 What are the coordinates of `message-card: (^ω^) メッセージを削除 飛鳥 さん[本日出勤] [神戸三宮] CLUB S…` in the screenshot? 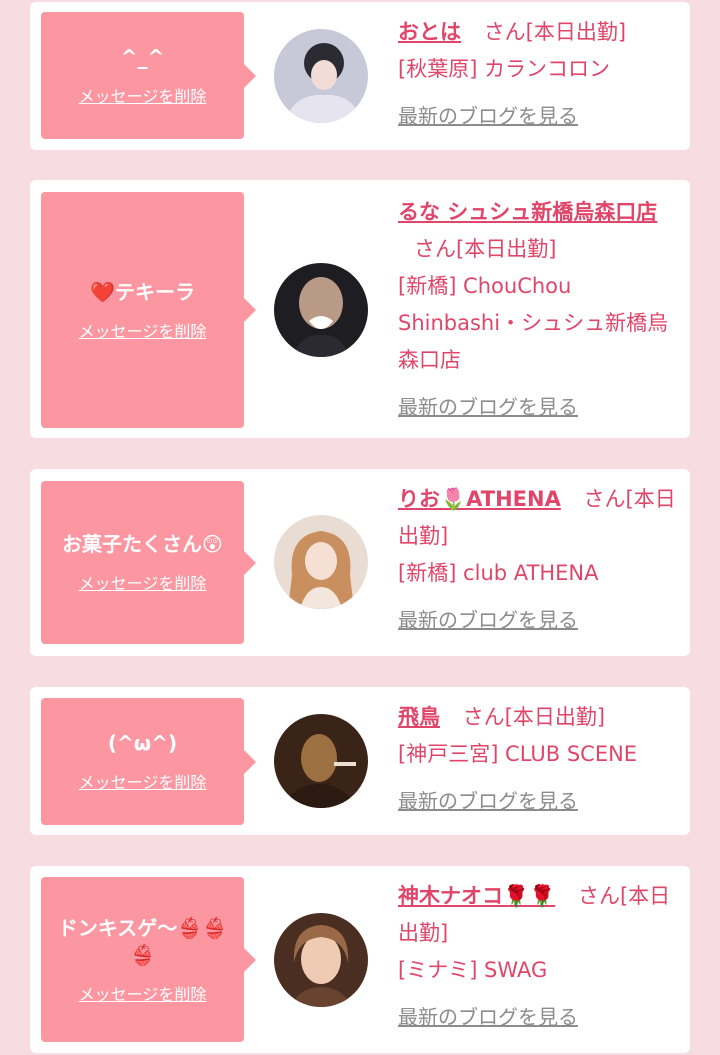 It's located at (360, 761).